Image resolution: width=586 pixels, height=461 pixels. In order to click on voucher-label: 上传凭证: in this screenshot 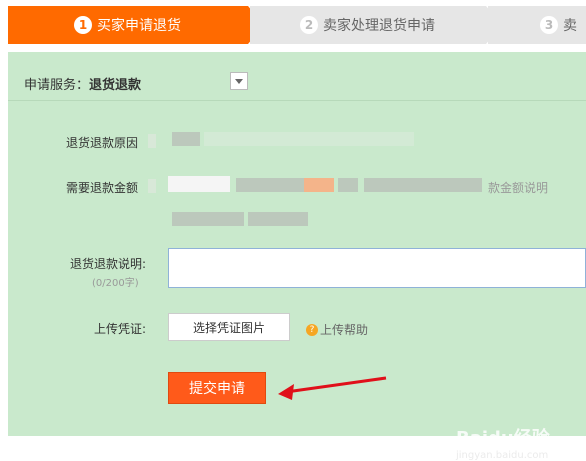, I will do `click(120, 329)`.